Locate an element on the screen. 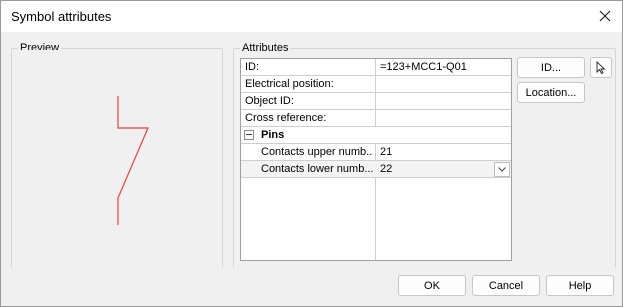  dropdown-button is located at coordinates (502, 169).